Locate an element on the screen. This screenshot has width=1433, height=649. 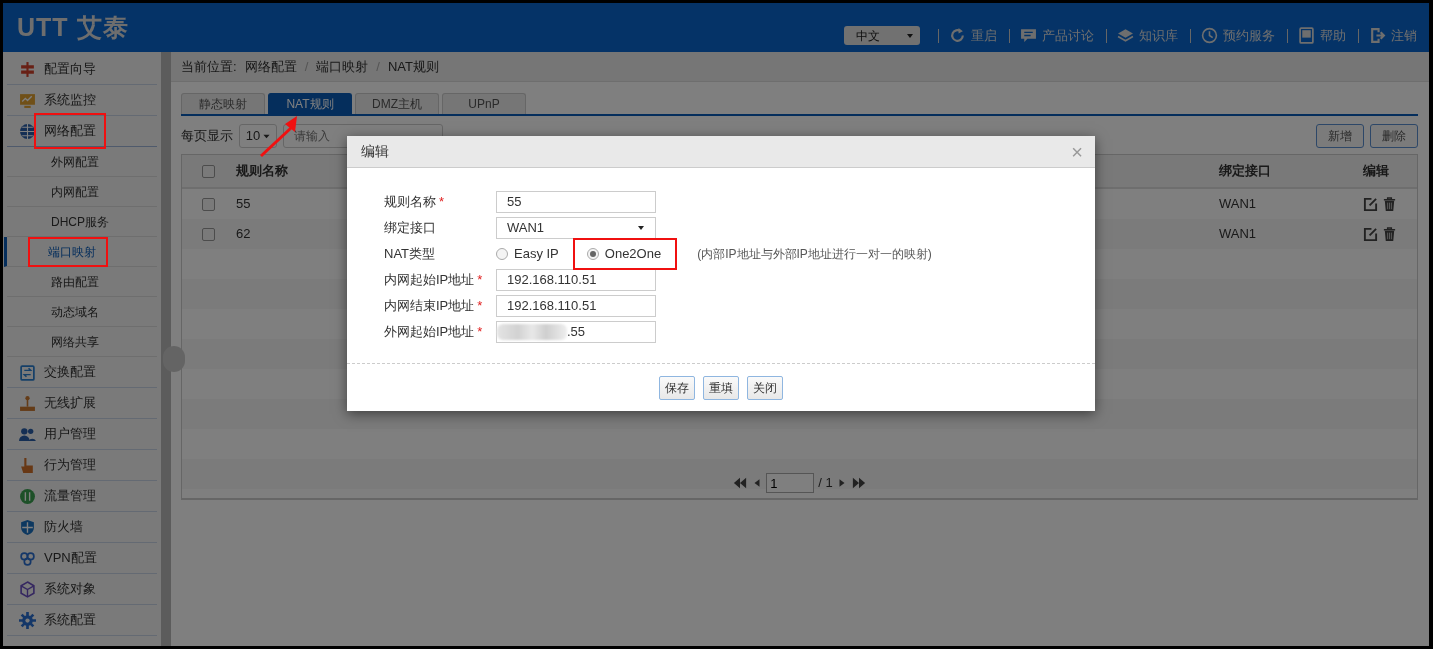
field-label: NAT类型 is located at coordinates (410, 254).